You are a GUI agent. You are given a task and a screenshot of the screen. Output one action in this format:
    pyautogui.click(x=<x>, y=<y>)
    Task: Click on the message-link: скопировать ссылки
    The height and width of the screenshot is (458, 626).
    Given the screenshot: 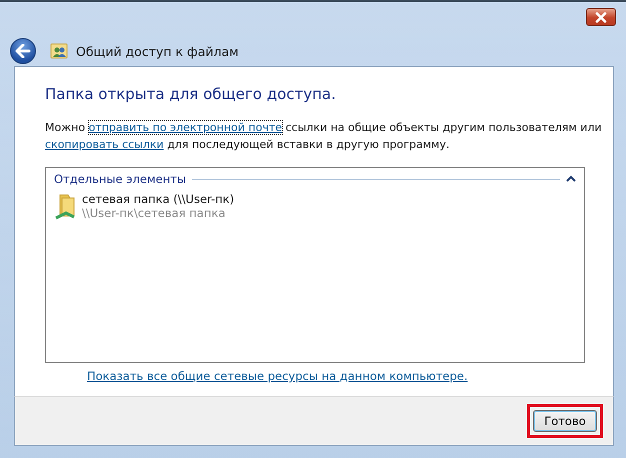 What is the action you would take?
    pyautogui.click(x=104, y=144)
    